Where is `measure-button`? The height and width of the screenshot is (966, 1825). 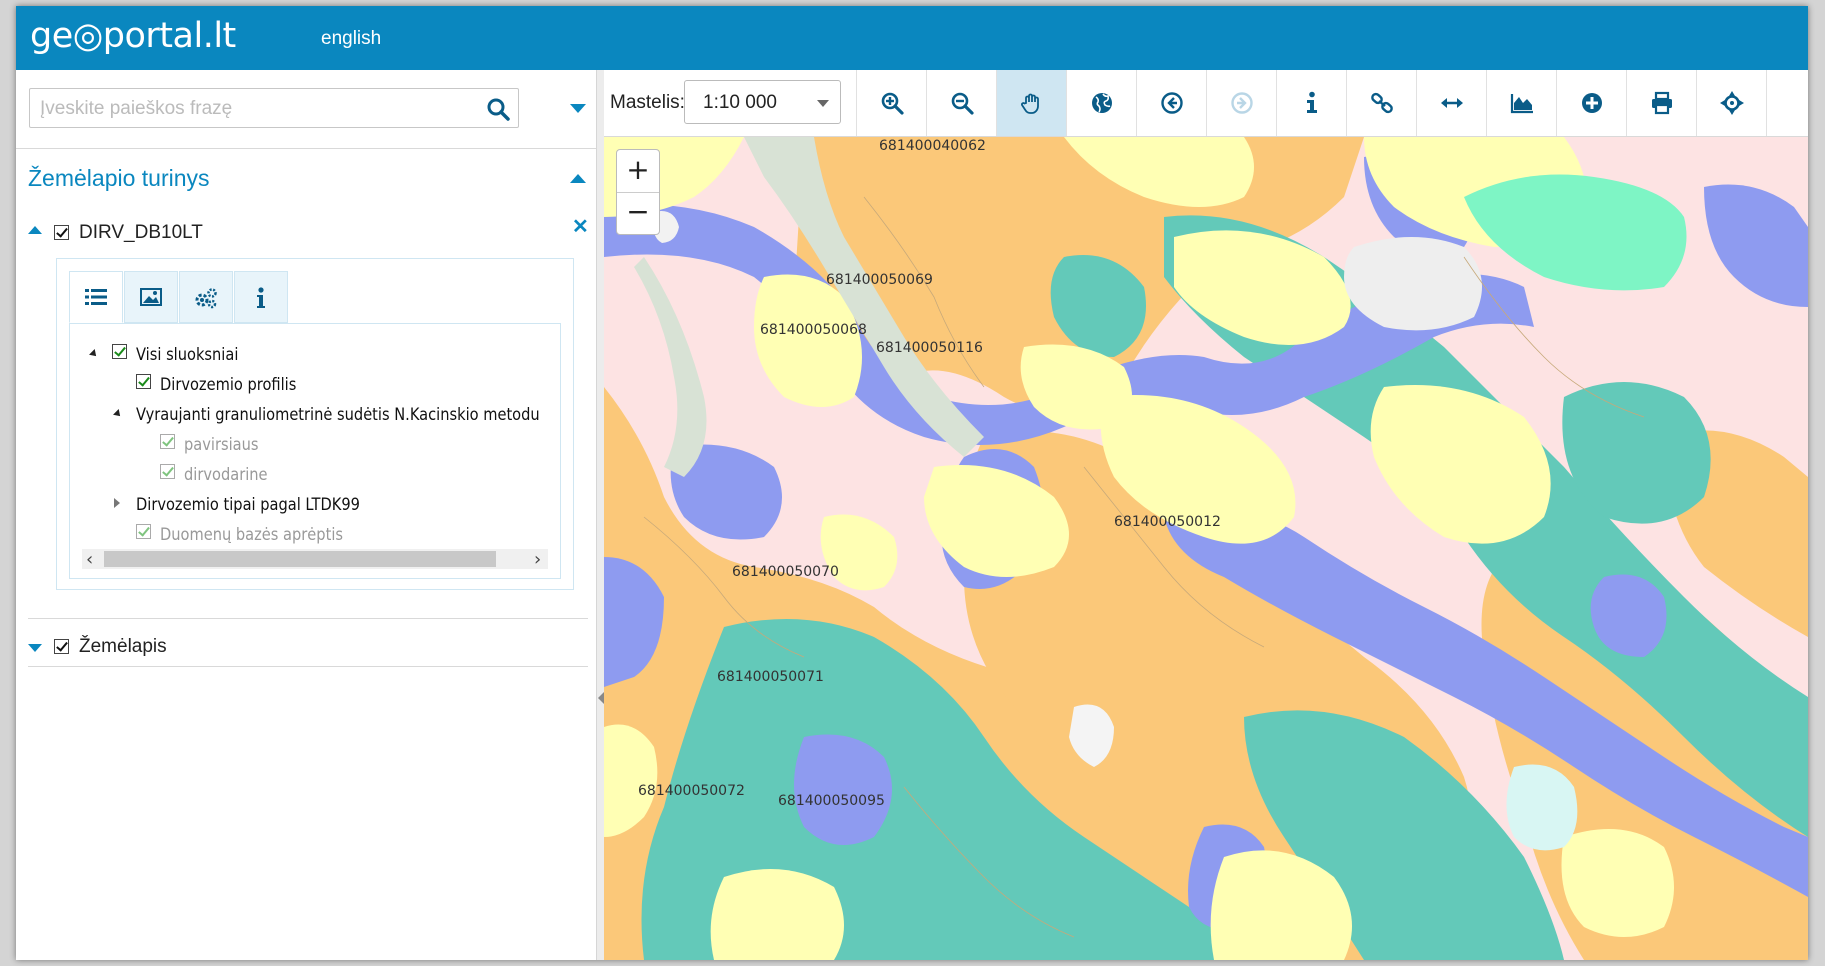 measure-button is located at coordinates (1451, 103).